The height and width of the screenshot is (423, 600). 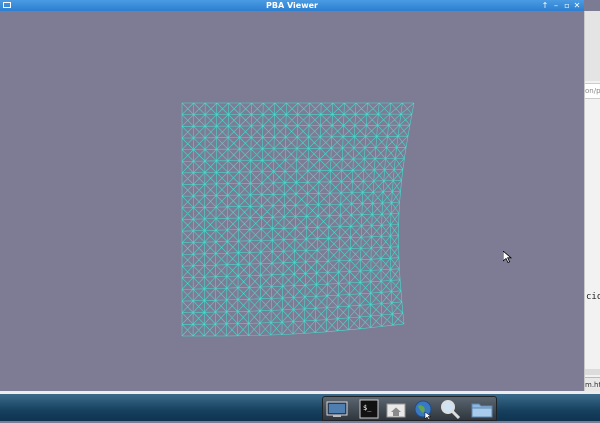 What do you see at coordinates (567, 5) in the screenshot?
I see `window-restore-button: ▫` at bounding box center [567, 5].